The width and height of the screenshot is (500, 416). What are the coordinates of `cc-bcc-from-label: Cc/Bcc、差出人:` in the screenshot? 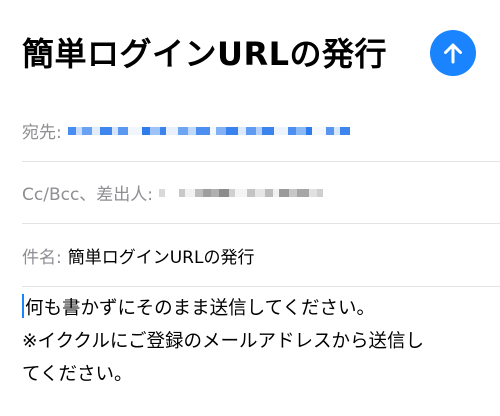 It's located at (88, 195).